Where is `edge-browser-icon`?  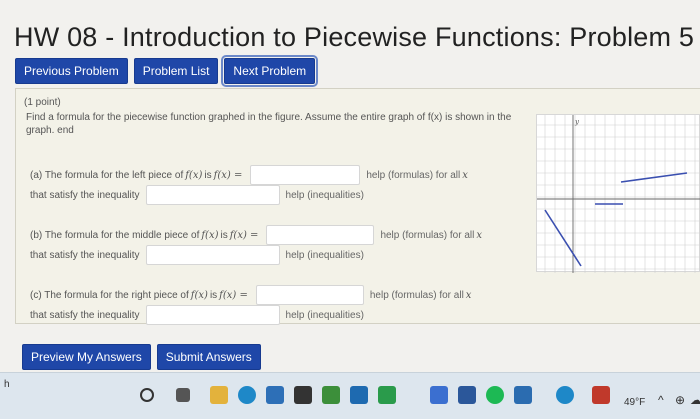
edge-browser-icon is located at coordinates (247, 395).